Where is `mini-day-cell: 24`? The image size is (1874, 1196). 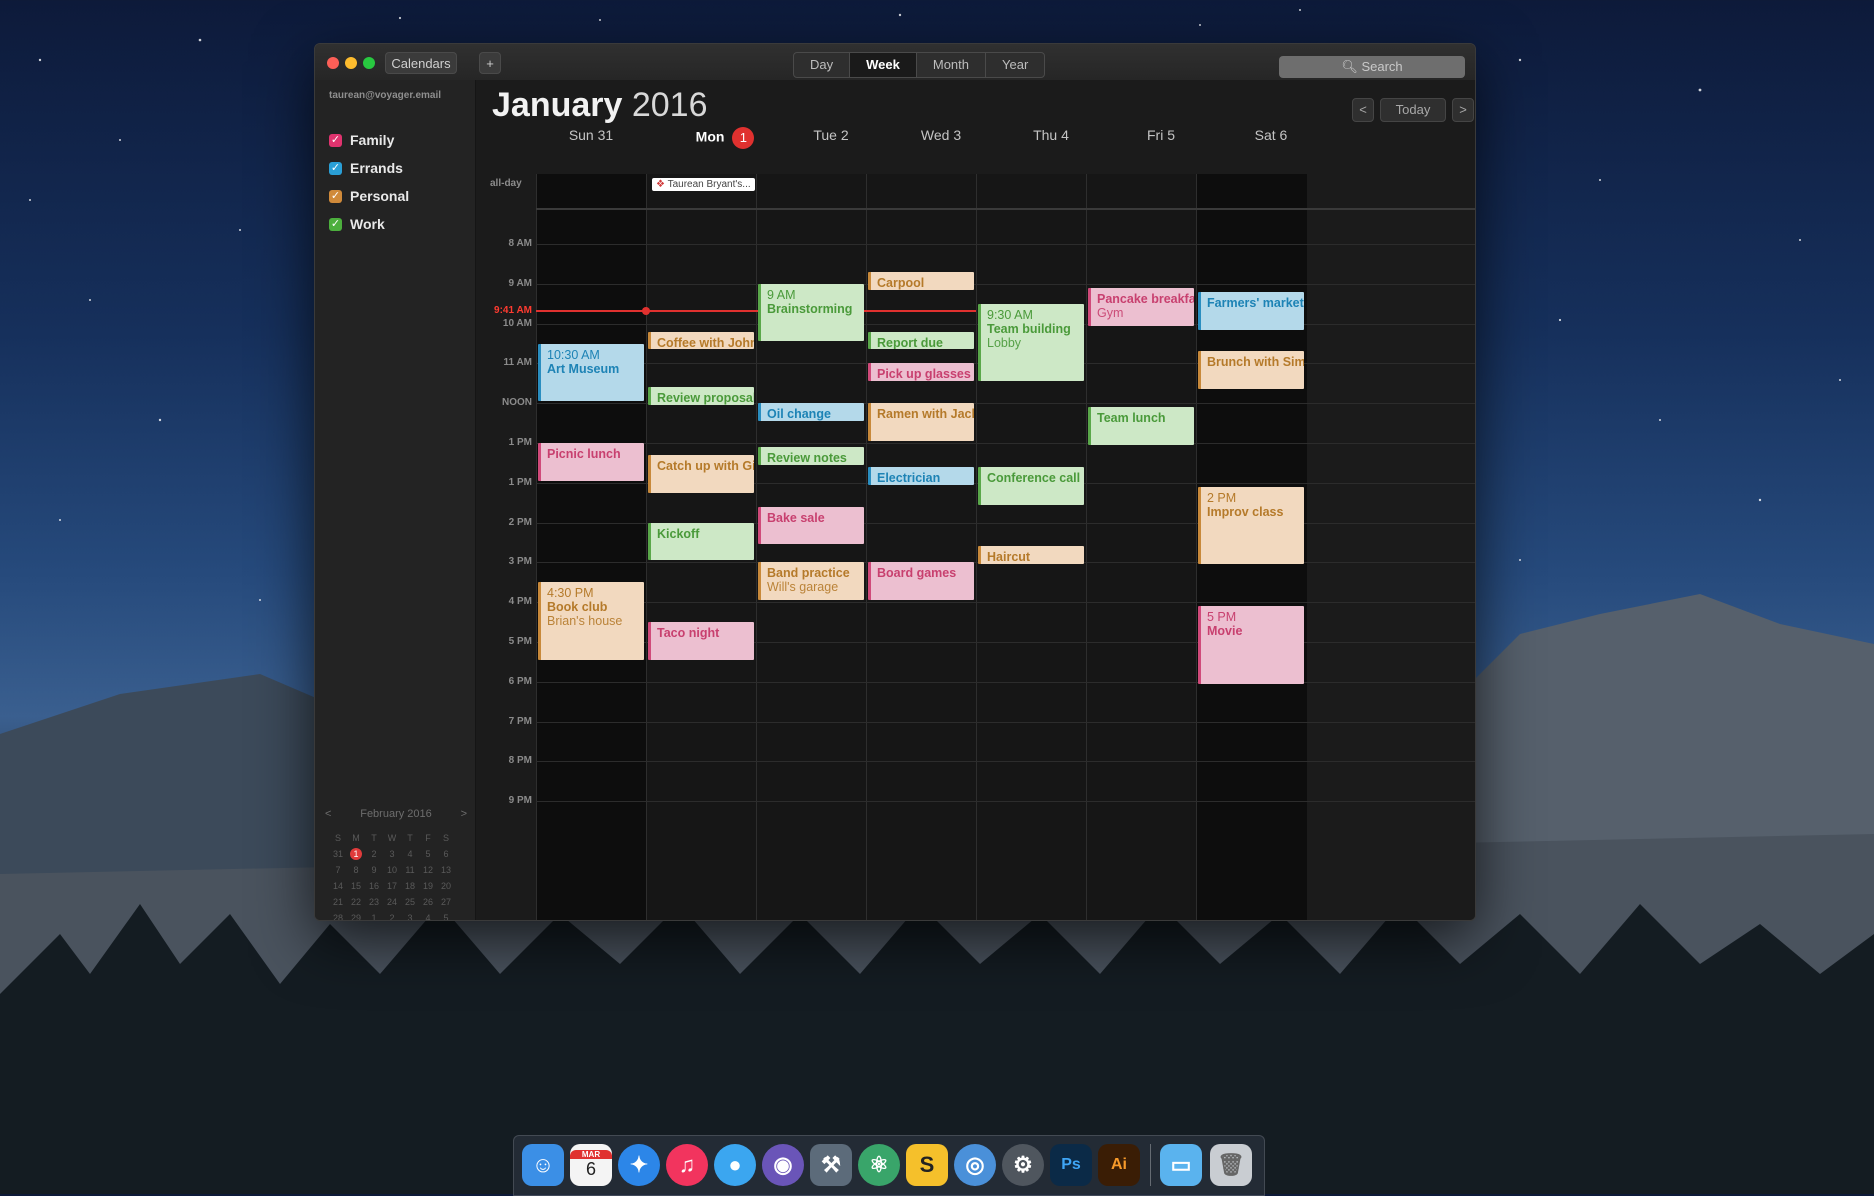
mini-day-cell: 24 is located at coordinates (392, 902).